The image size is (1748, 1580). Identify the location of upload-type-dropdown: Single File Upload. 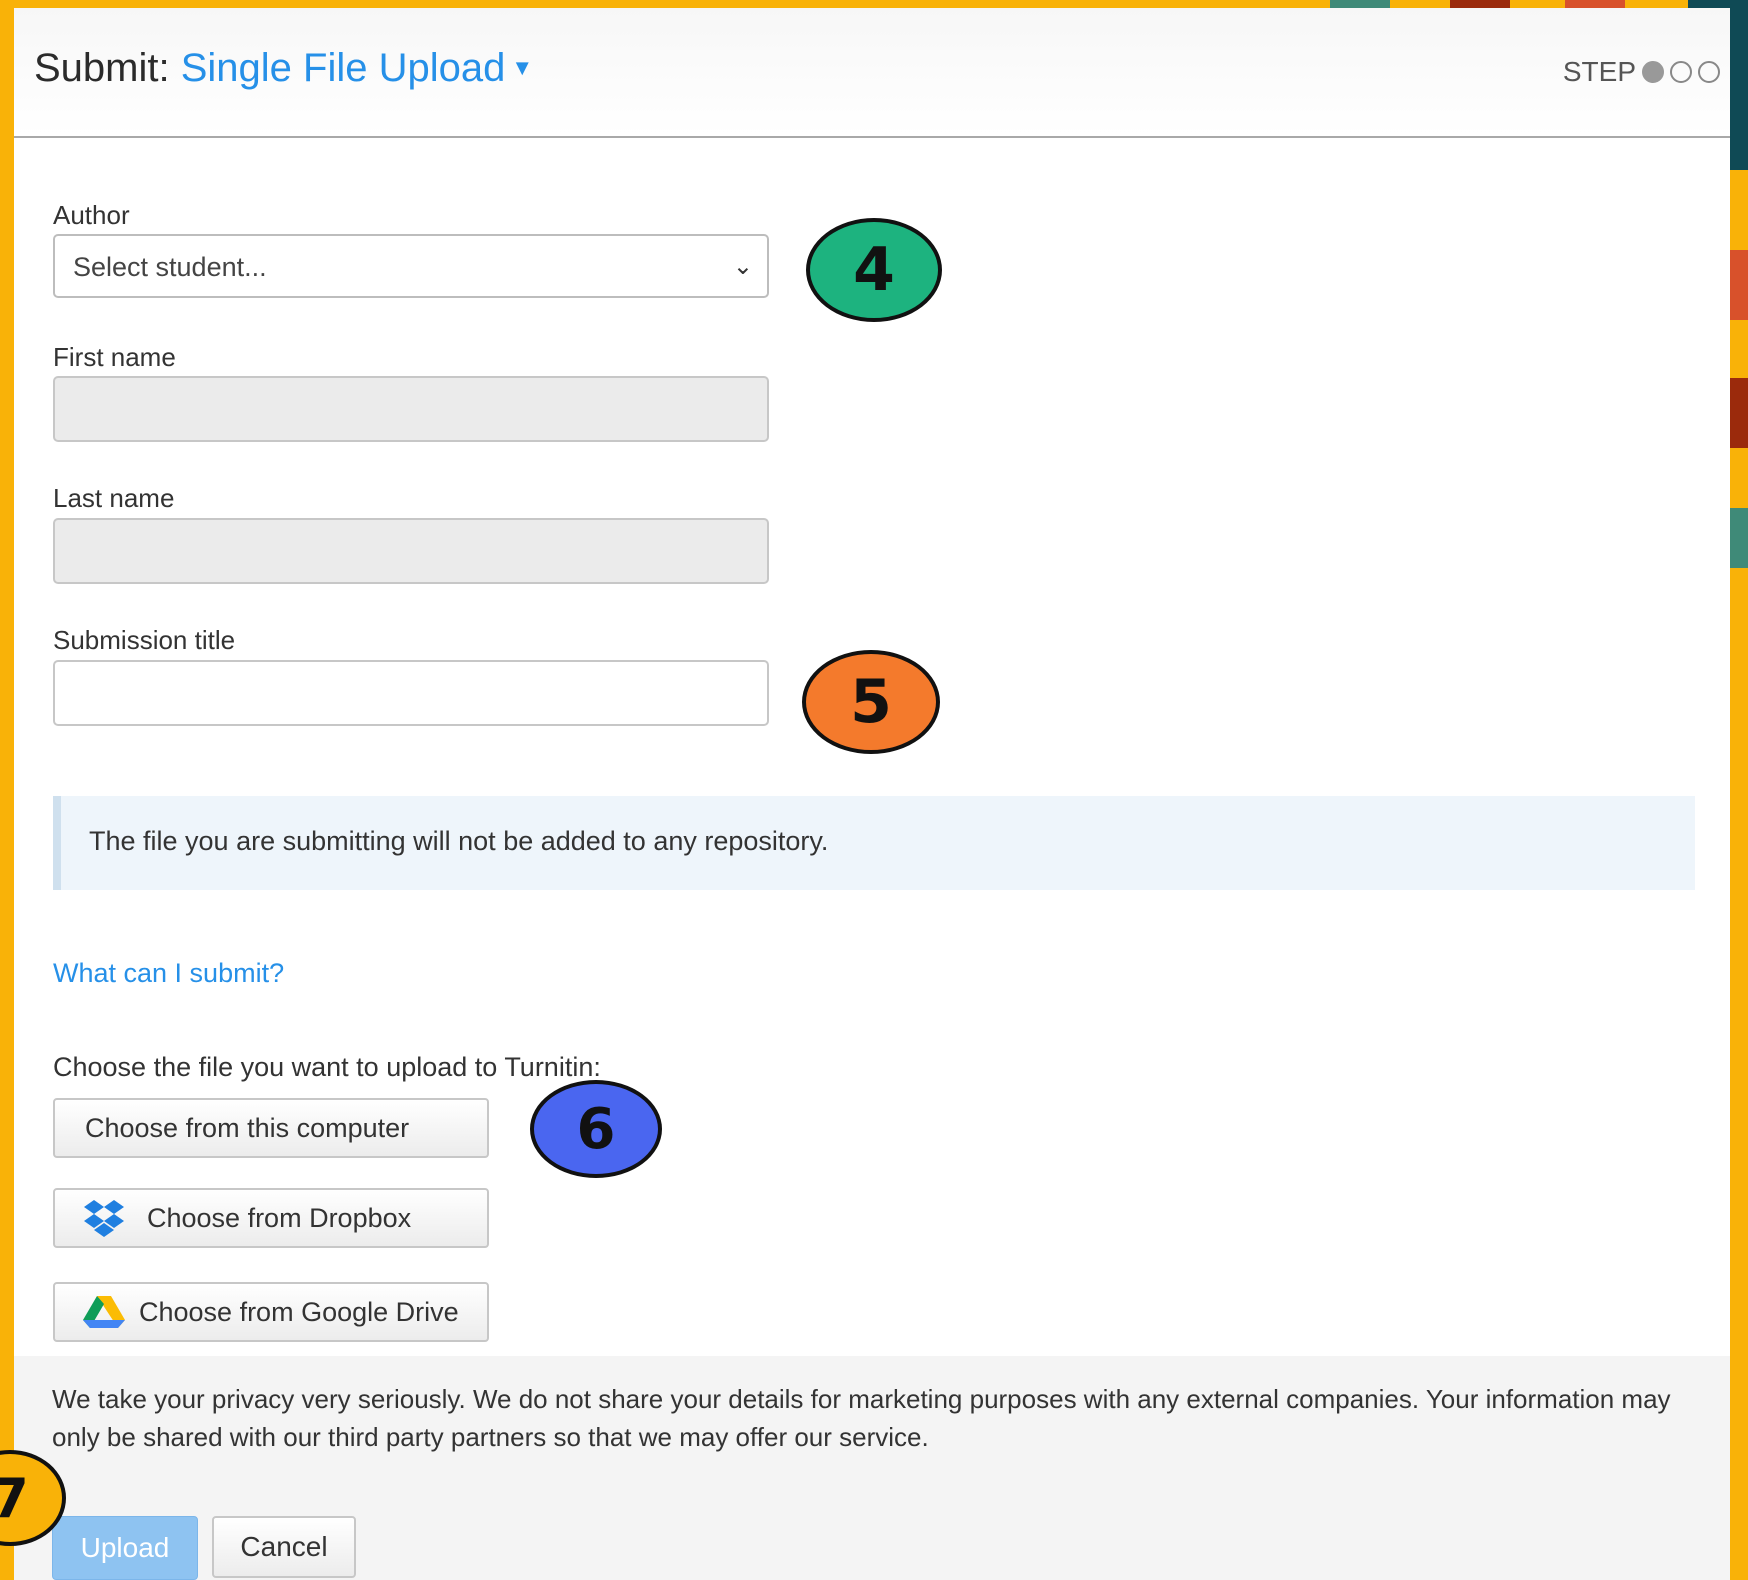
(343, 68).